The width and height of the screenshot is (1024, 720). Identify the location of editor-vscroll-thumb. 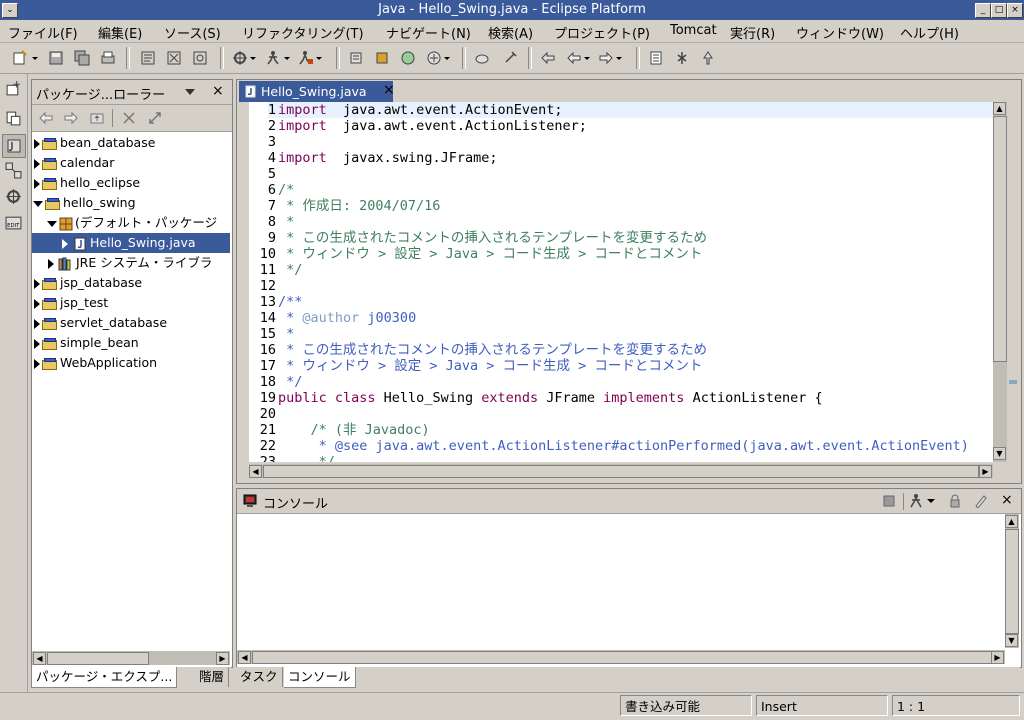
(1000, 239).